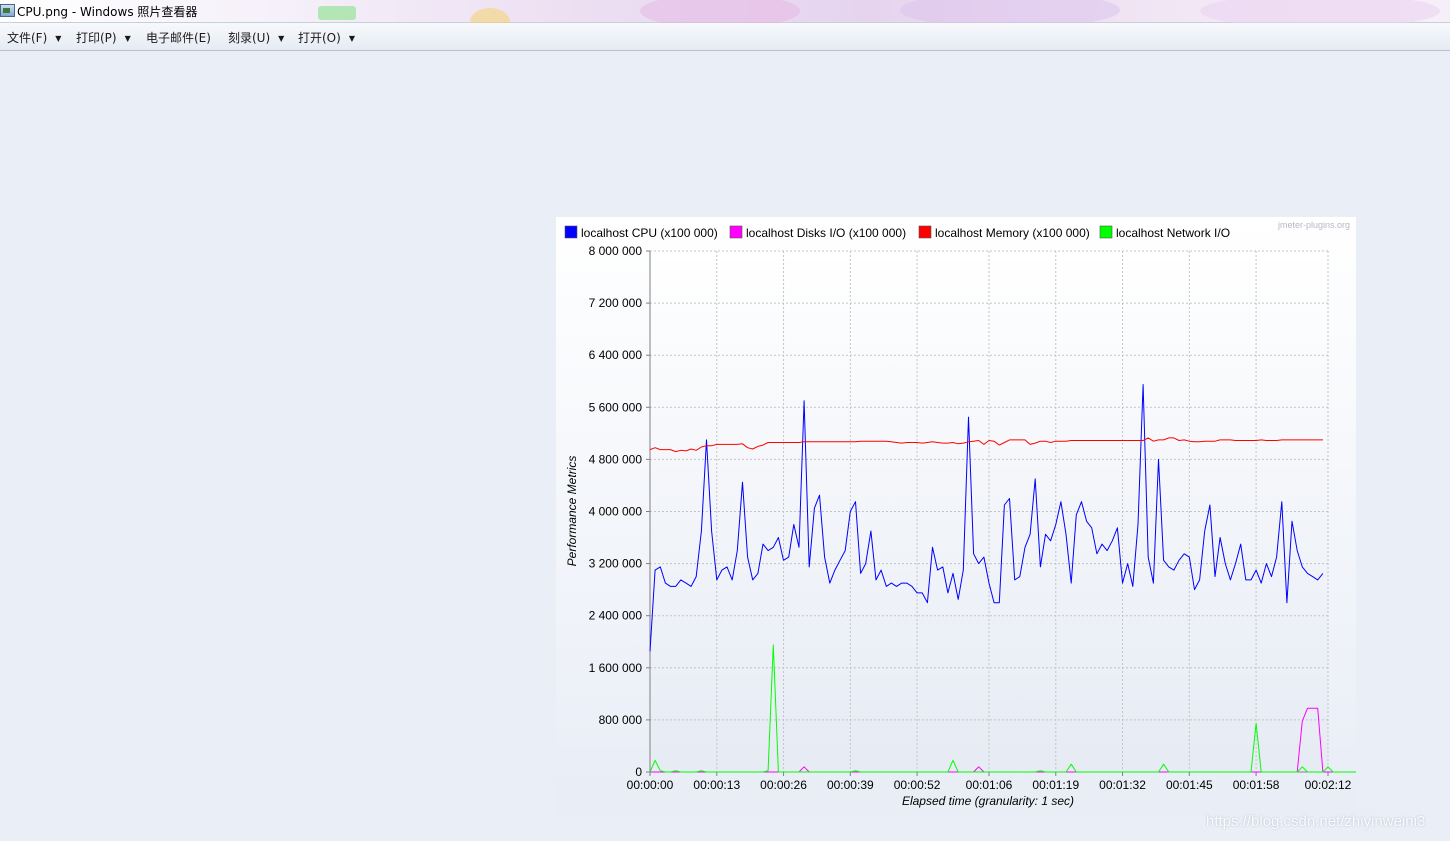 Image resolution: width=1450 pixels, height=841 pixels. I want to click on menu-bar: 文件(F) ▼ 打印(P) ▼ 电子邮件(E) 刻录(U) ▼ 打开(O) ▼, so click(725, 37).